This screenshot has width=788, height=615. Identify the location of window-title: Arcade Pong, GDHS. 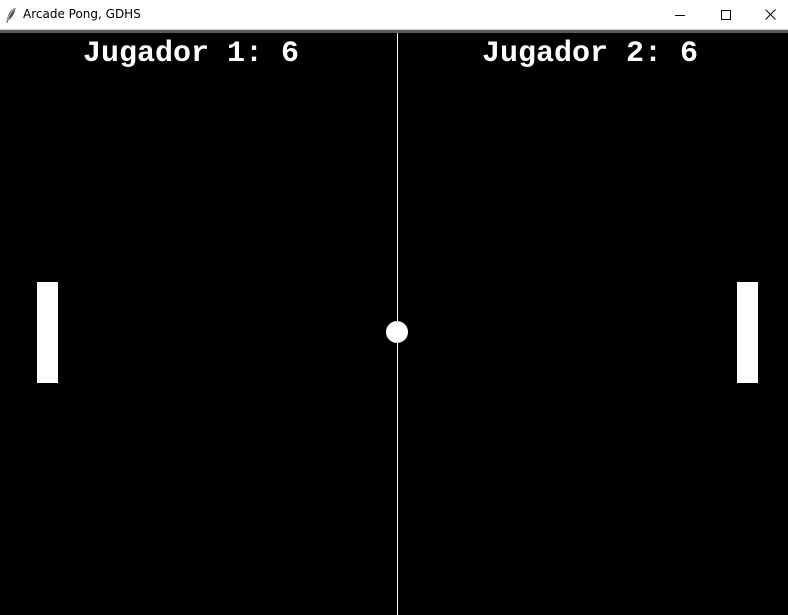
(82, 14).